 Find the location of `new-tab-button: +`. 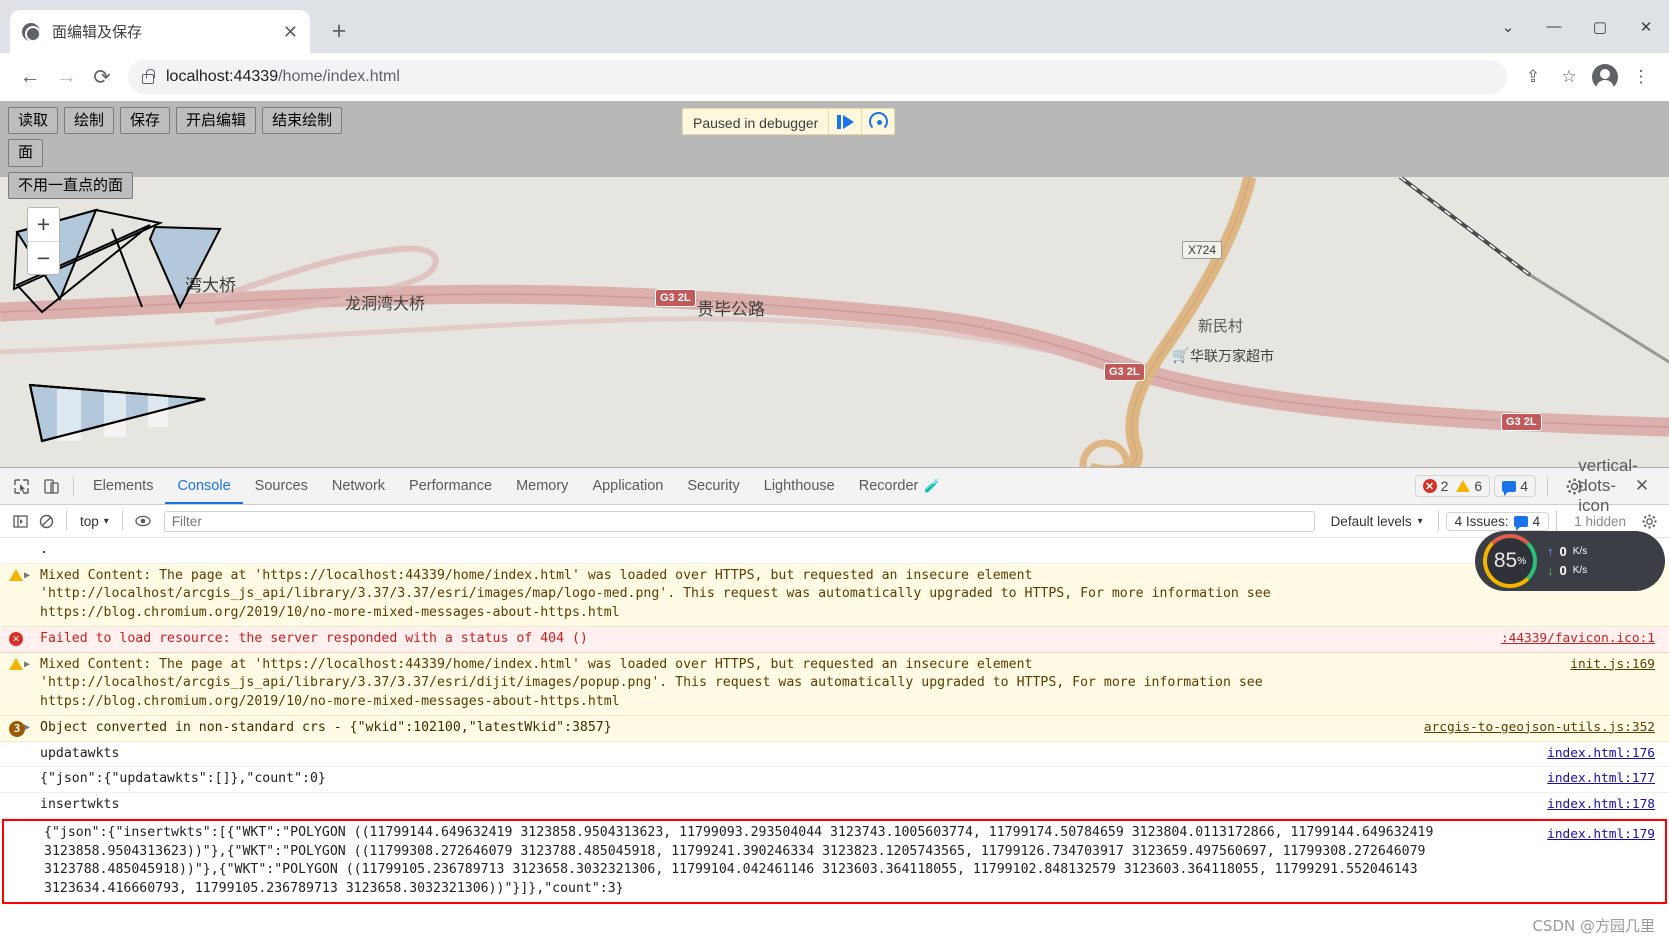

new-tab-button: + is located at coordinates (339, 31).